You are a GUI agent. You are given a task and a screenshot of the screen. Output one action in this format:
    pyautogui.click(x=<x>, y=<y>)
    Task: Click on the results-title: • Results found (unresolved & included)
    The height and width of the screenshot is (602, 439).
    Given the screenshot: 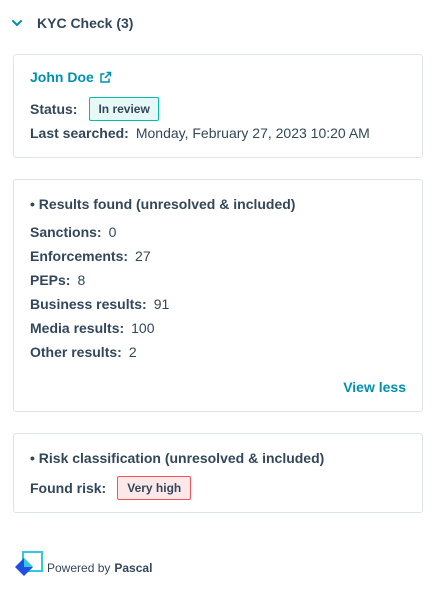 What is the action you would take?
    pyautogui.click(x=163, y=204)
    